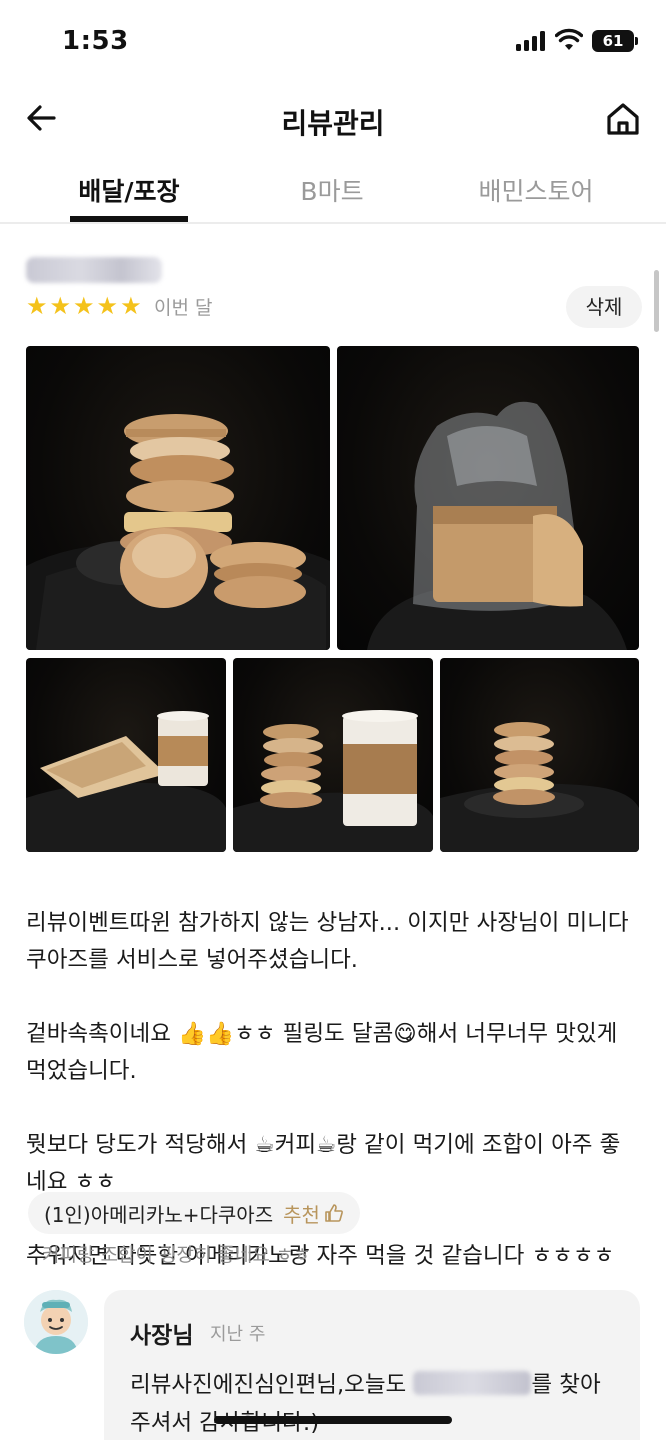 This screenshot has width=666, height=1440. I want to click on app-header: 리뷰관리, so click(333, 119).